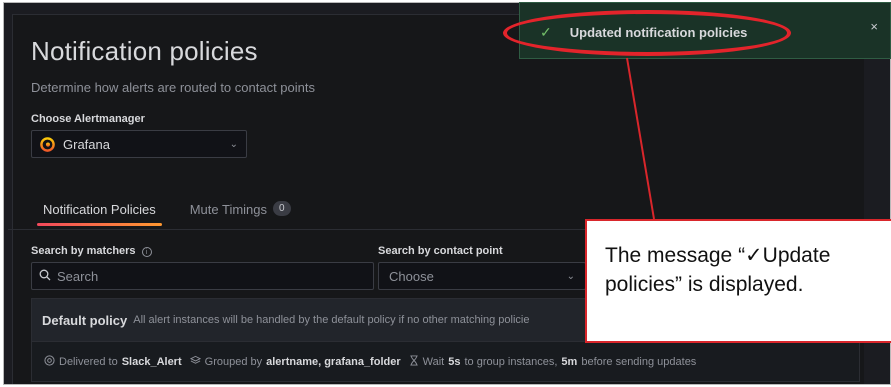 The image size is (891, 387). What do you see at coordinates (433, 361) in the screenshot?
I see `wait-prefix: Wait` at bounding box center [433, 361].